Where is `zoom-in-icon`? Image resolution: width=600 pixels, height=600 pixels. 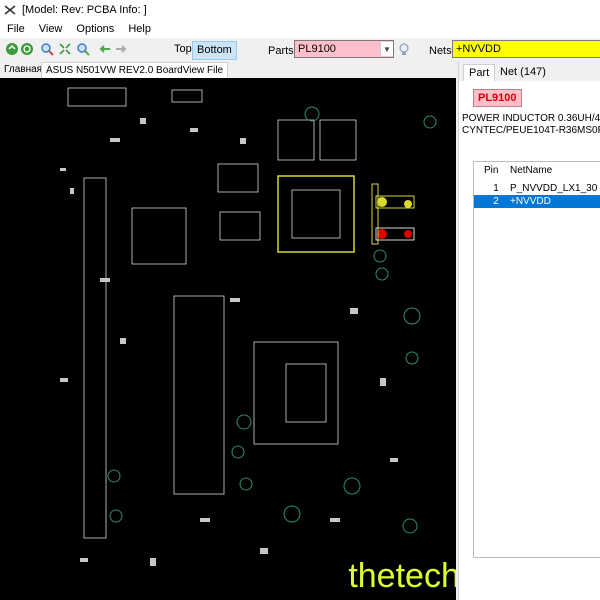 zoom-in-icon is located at coordinates (47, 49).